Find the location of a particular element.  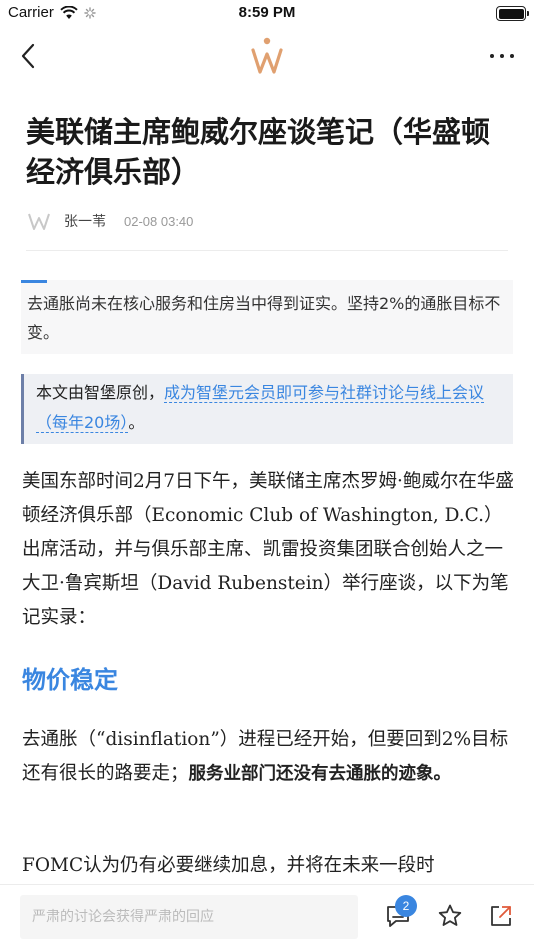

battery-icon is located at coordinates (512, 13).